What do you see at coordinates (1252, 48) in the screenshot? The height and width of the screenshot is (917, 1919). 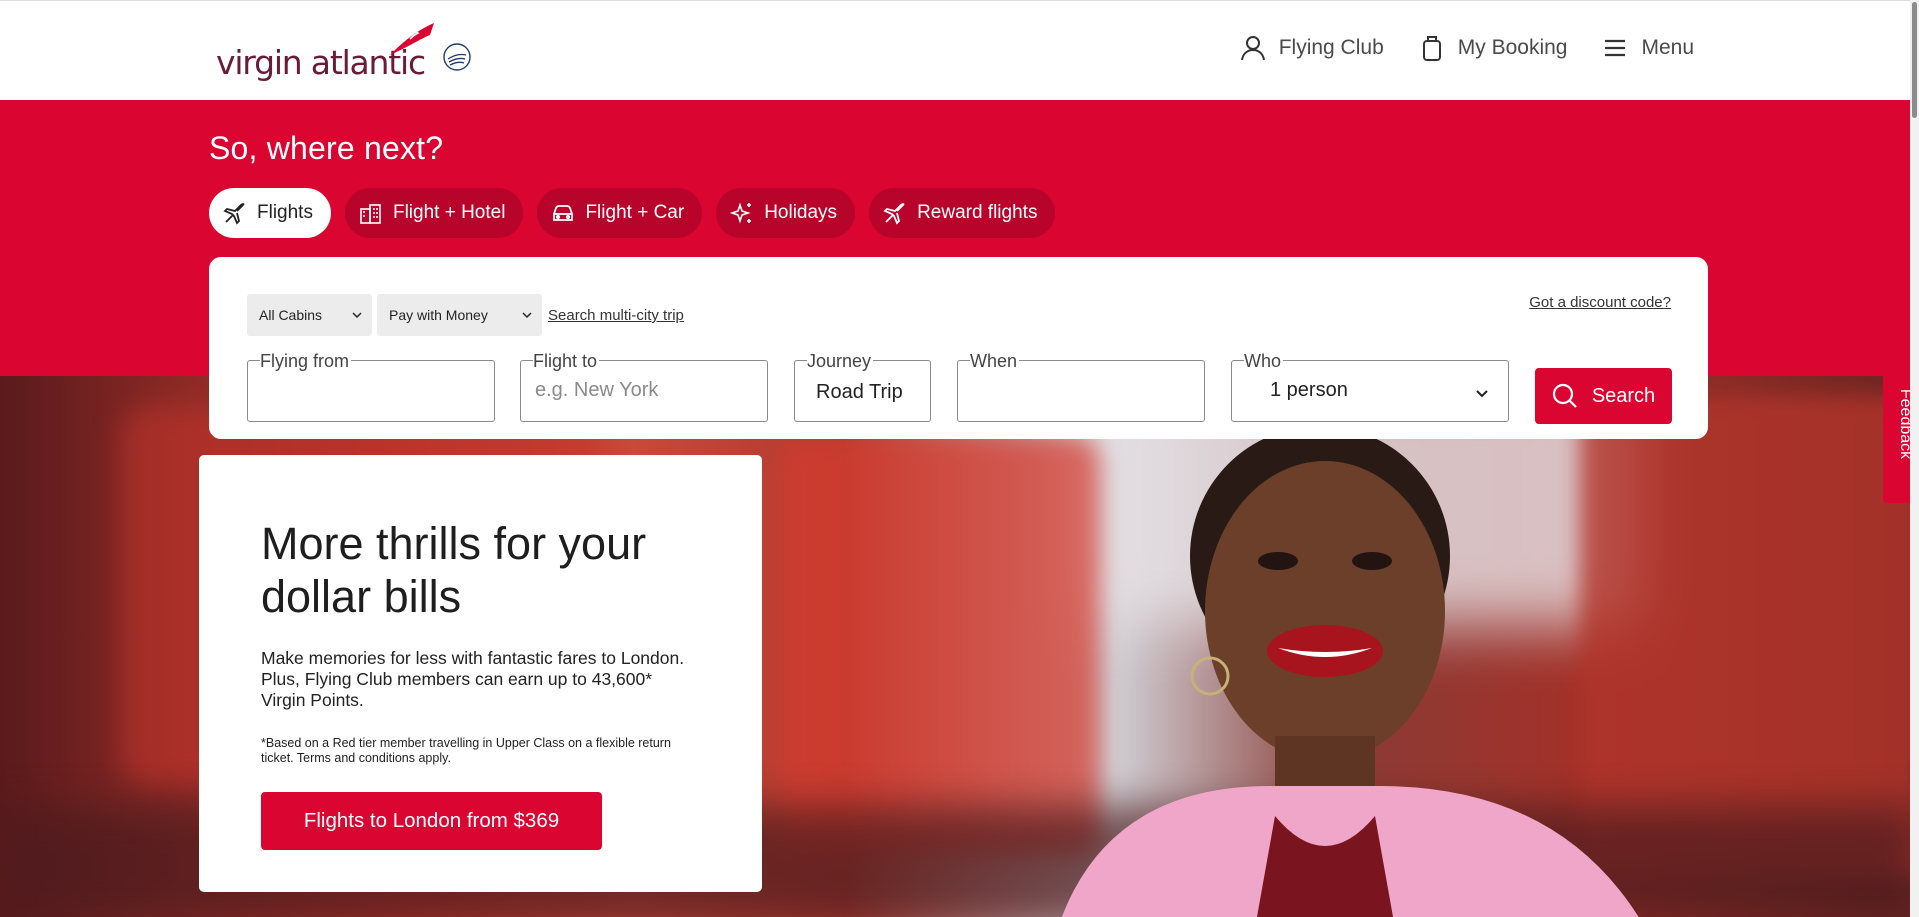 I see `person-icon` at bounding box center [1252, 48].